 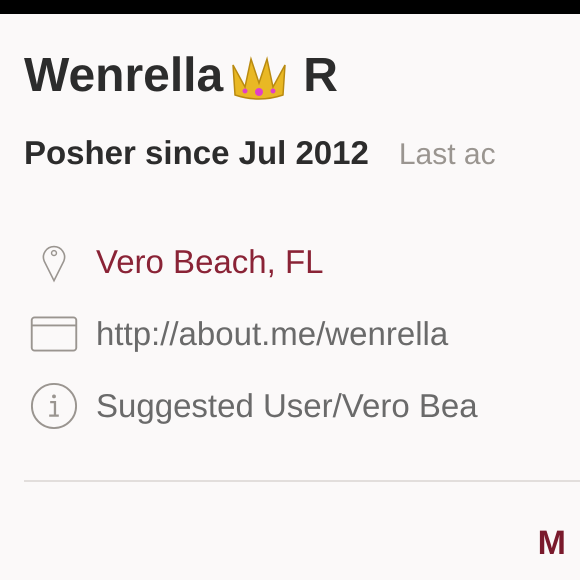 I want to click on website-link: http://about.me/wenrella, so click(x=272, y=334).